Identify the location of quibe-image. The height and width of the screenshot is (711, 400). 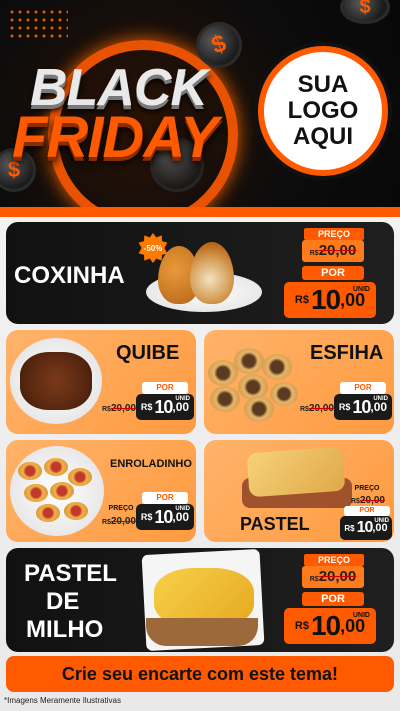
(56, 381).